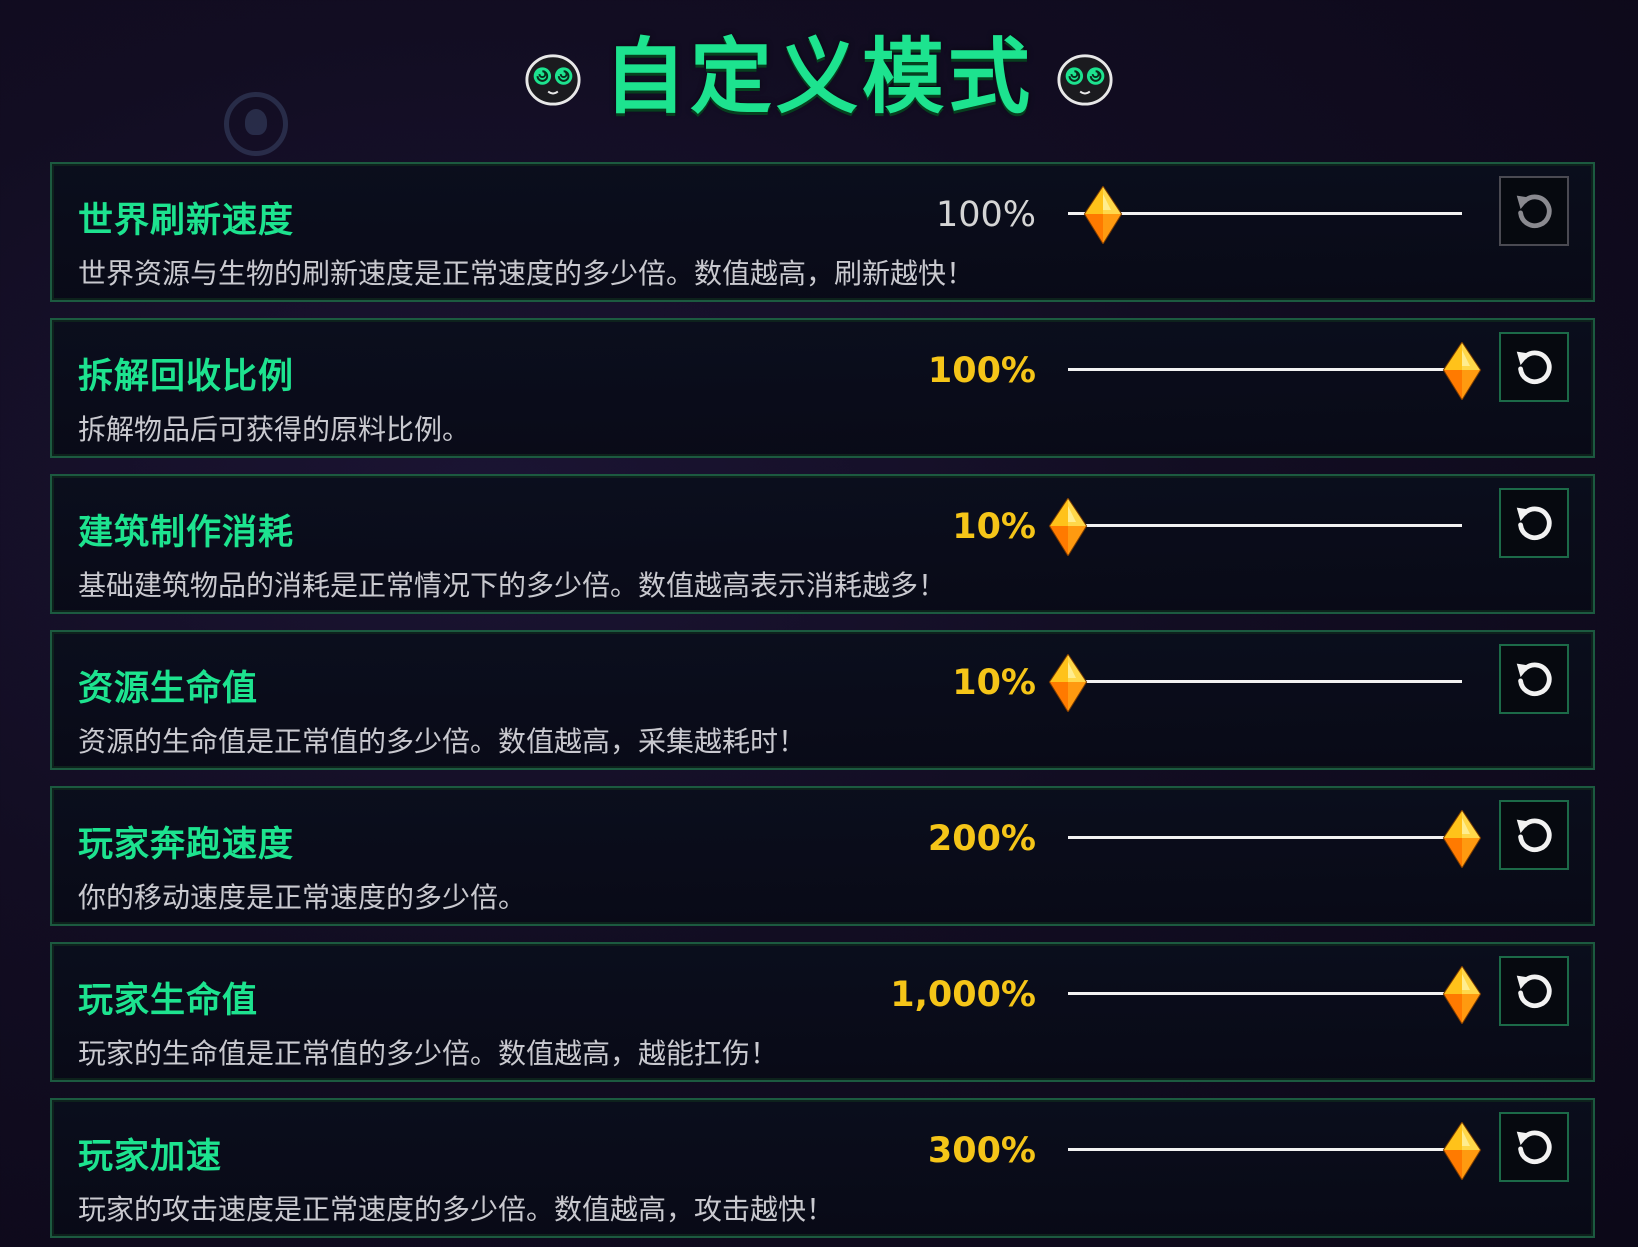 This screenshot has height=1247, width=1638. Describe the element at coordinates (512, 585) in the screenshot. I see `setting-description: 基础建筑物品的消耗是正常情况下的多少倍。数值越高表示消耗越多！` at that location.